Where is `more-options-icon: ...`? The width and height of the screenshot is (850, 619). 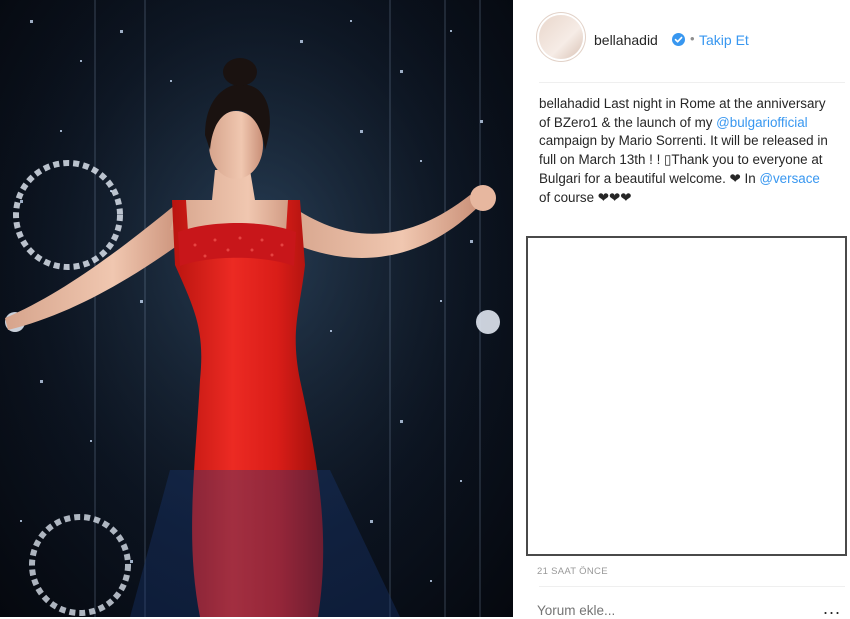 more-options-icon: ... is located at coordinates (832, 608).